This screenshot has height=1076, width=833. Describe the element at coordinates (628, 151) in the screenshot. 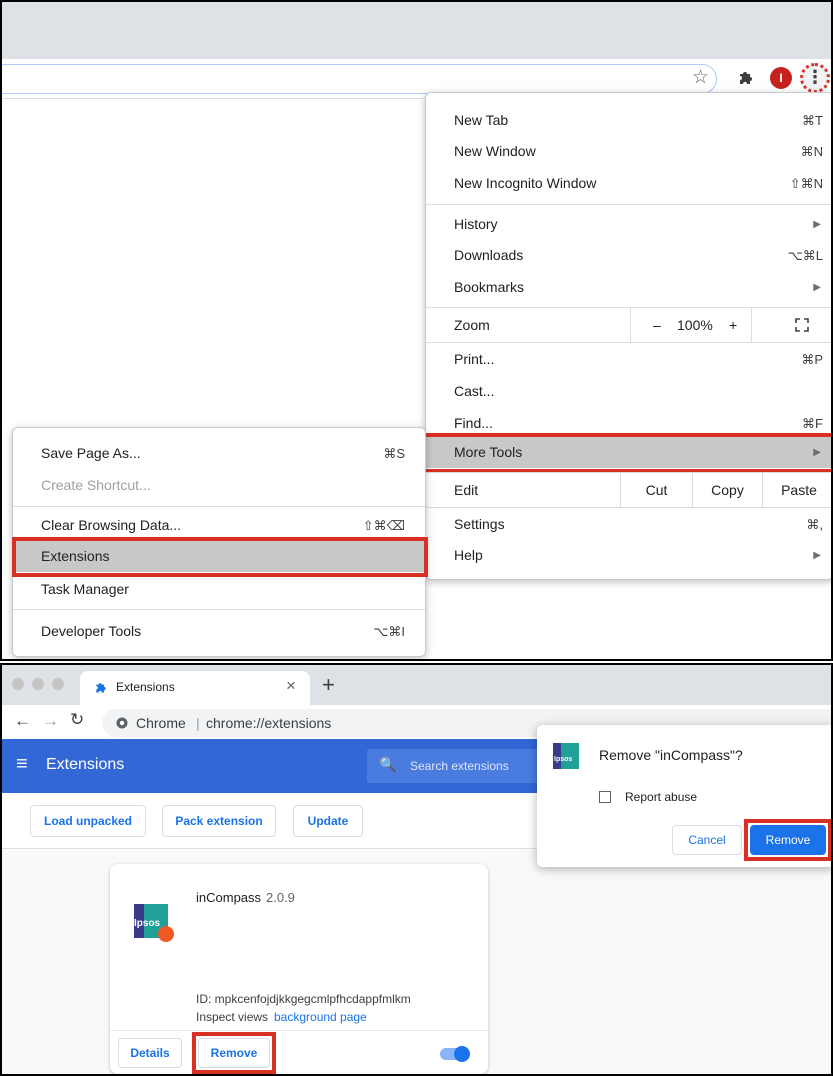

I see `menu-item-new-window: New Window ⌘N` at that location.